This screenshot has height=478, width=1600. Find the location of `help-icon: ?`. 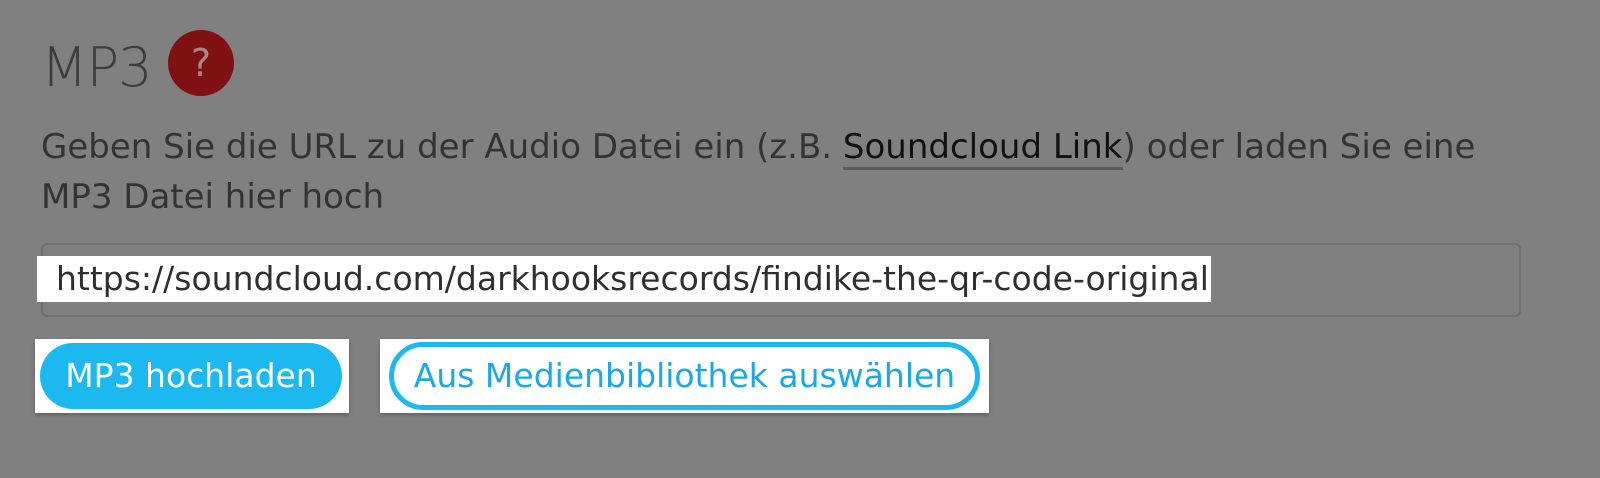

help-icon: ? is located at coordinates (201, 63).